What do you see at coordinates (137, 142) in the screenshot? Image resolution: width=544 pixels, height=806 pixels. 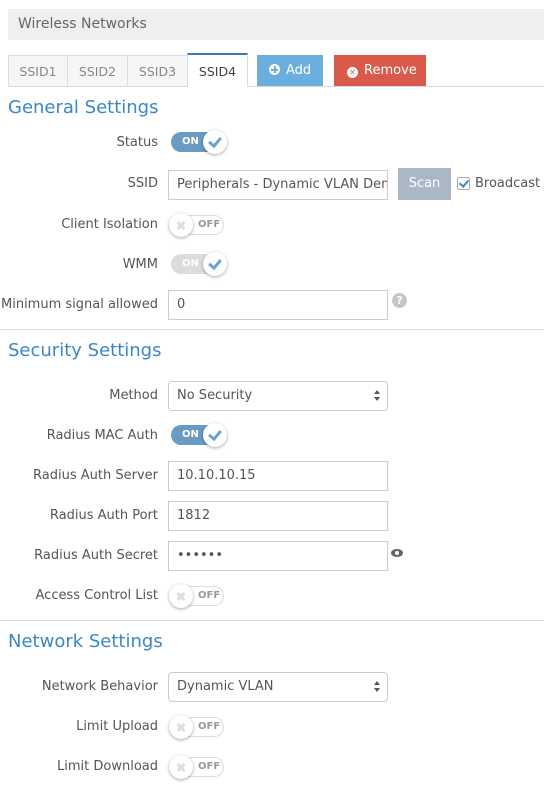 I see `status-label: Status` at bounding box center [137, 142].